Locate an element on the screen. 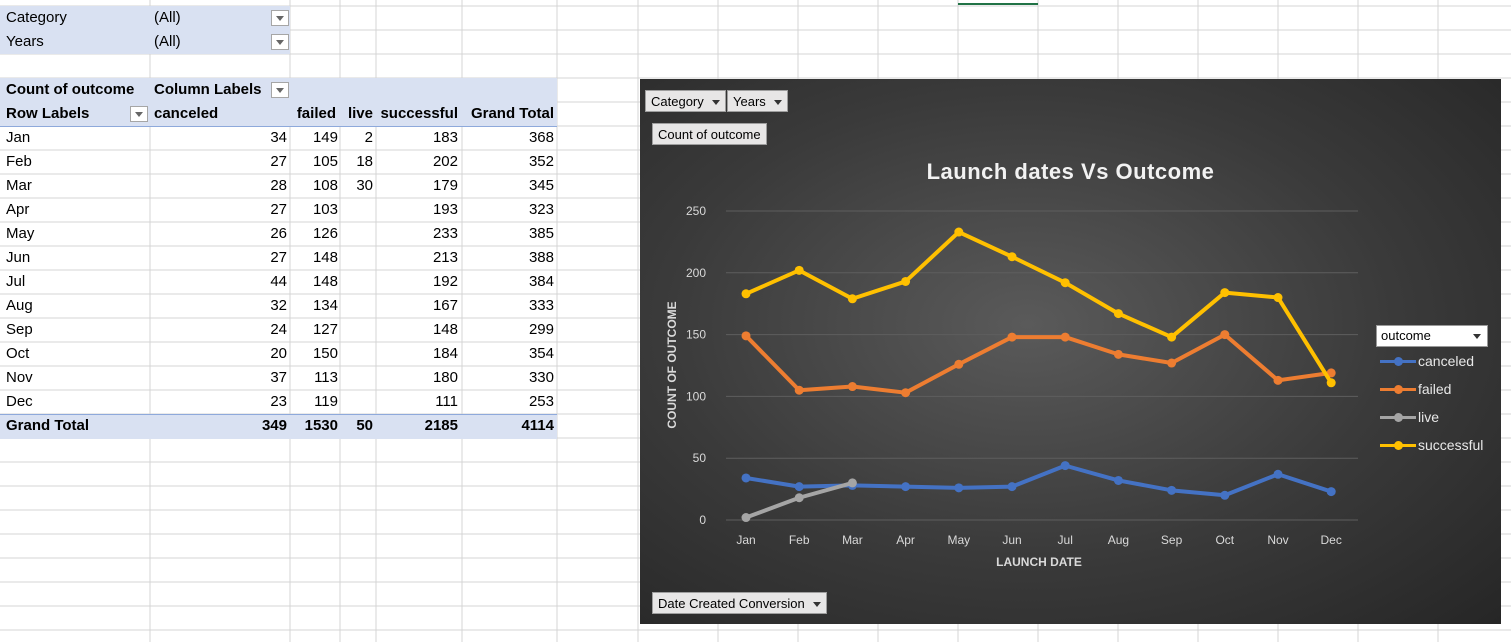 Image resolution: width=1511 pixels, height=642 pixels. pivot-value-cell: 18 is located at coordinates (356, 162).